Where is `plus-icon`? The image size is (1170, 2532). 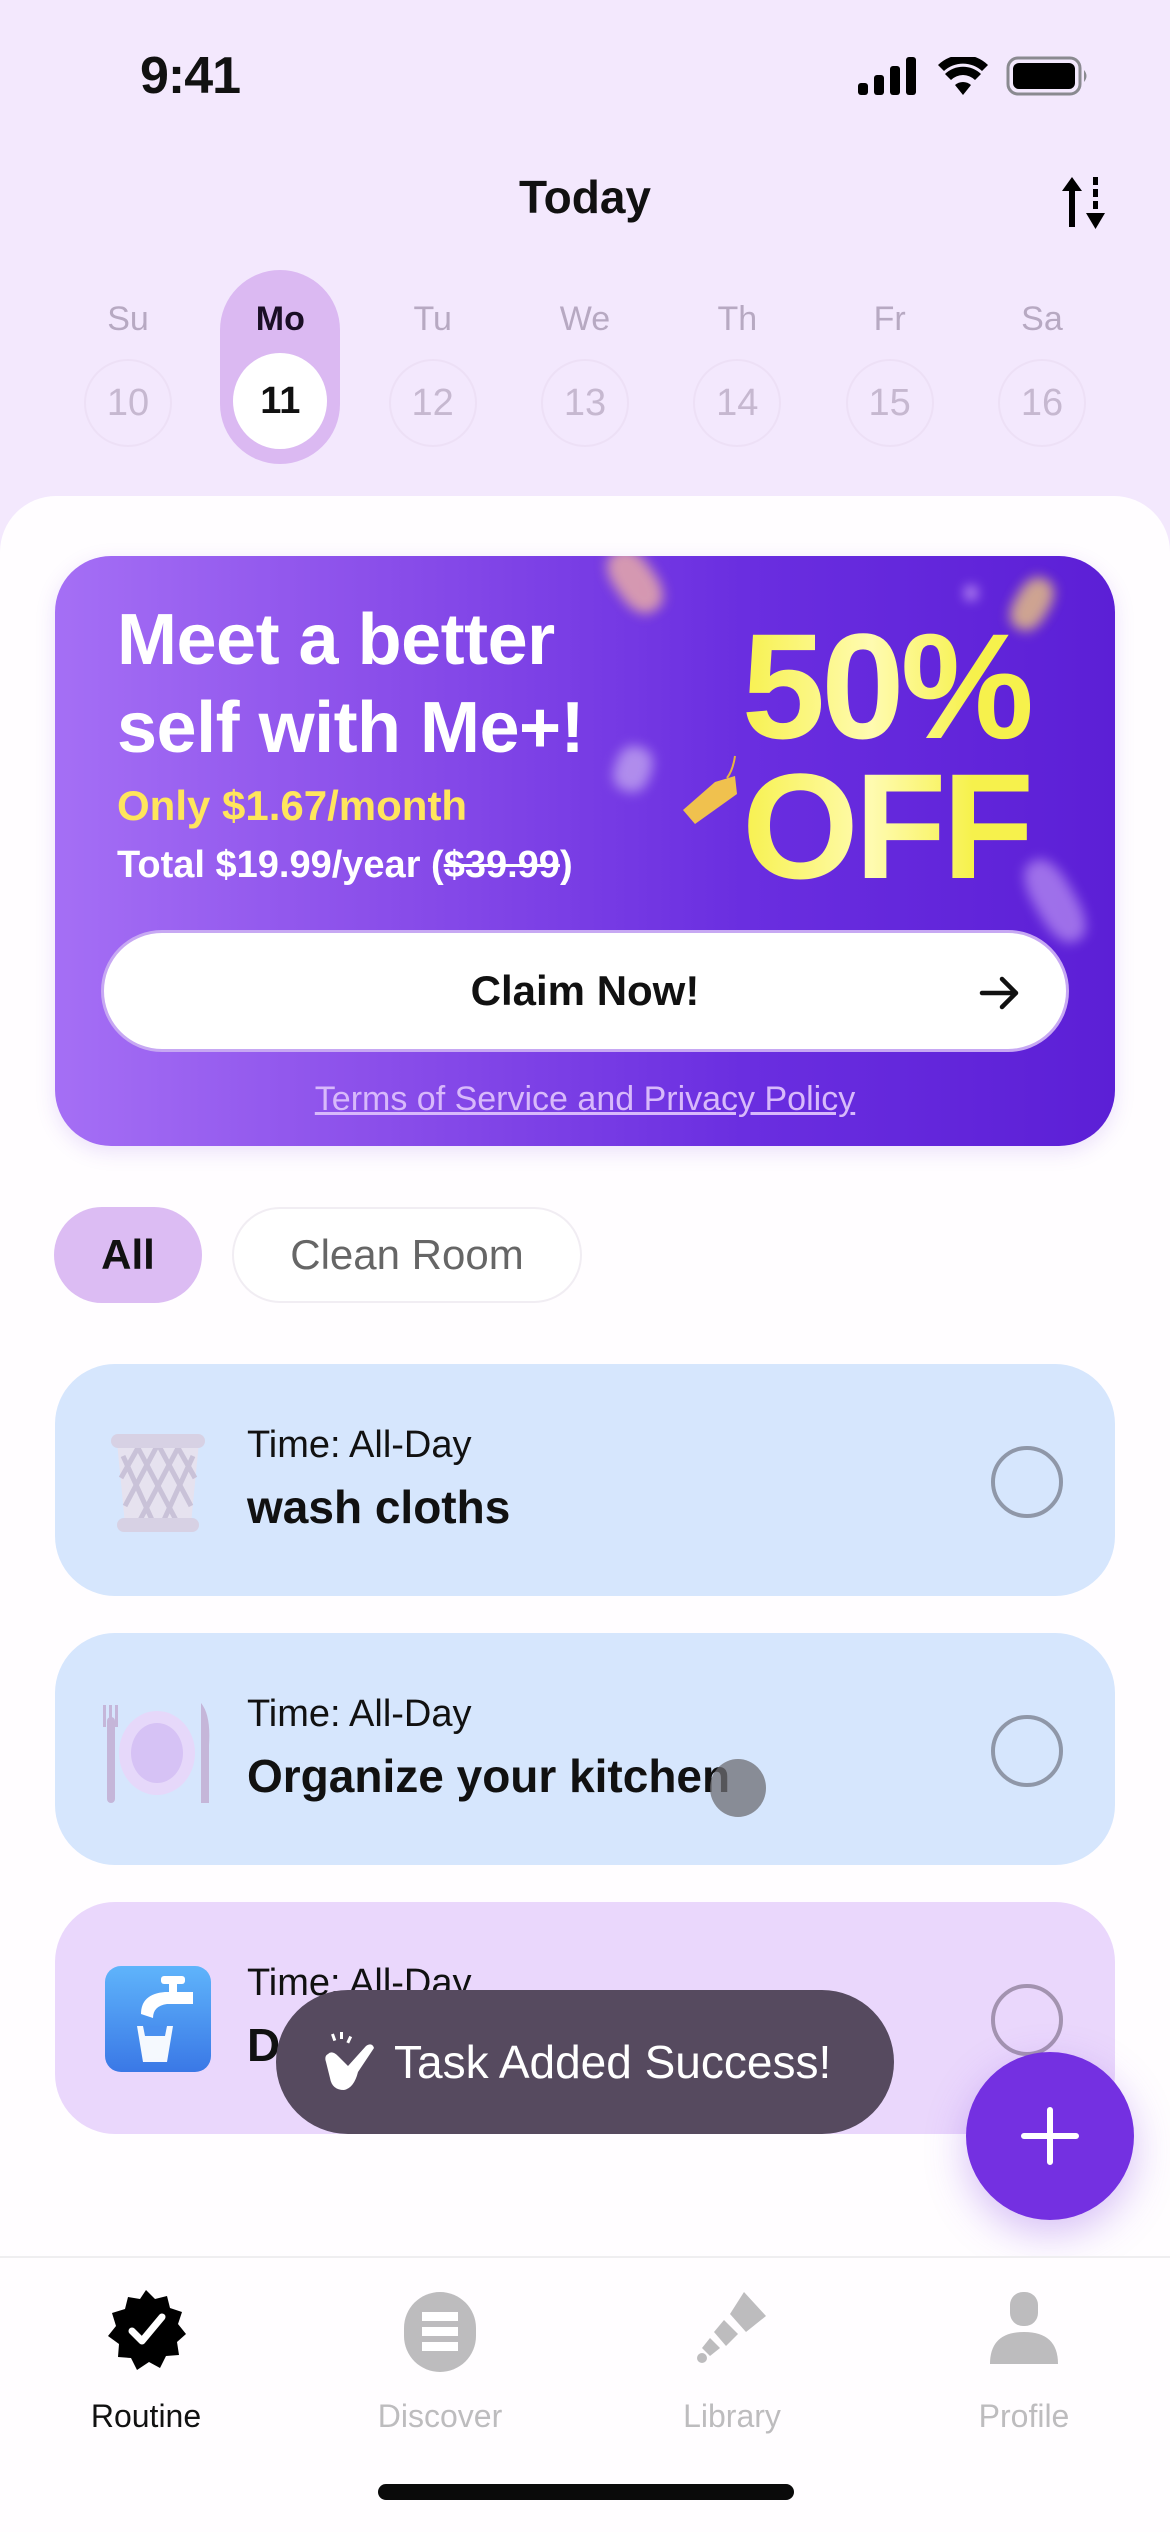 plus-icon is located at coordinates (1050, 2136).